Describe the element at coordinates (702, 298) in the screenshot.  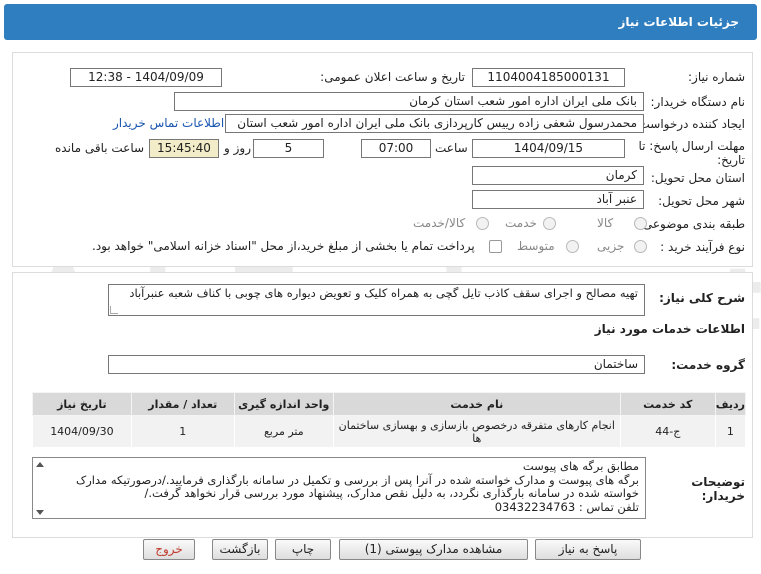
I see `summary-label: شرح کلی نیاز:` at that location.